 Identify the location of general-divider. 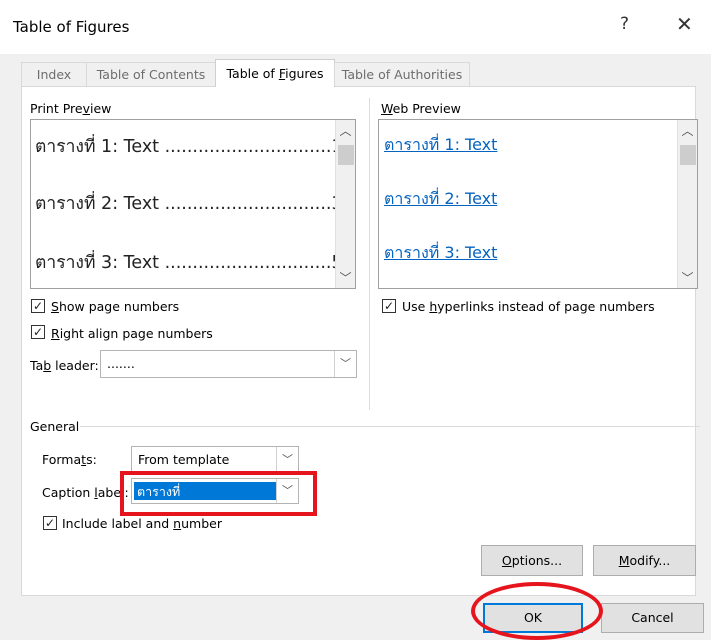
(390, 426).